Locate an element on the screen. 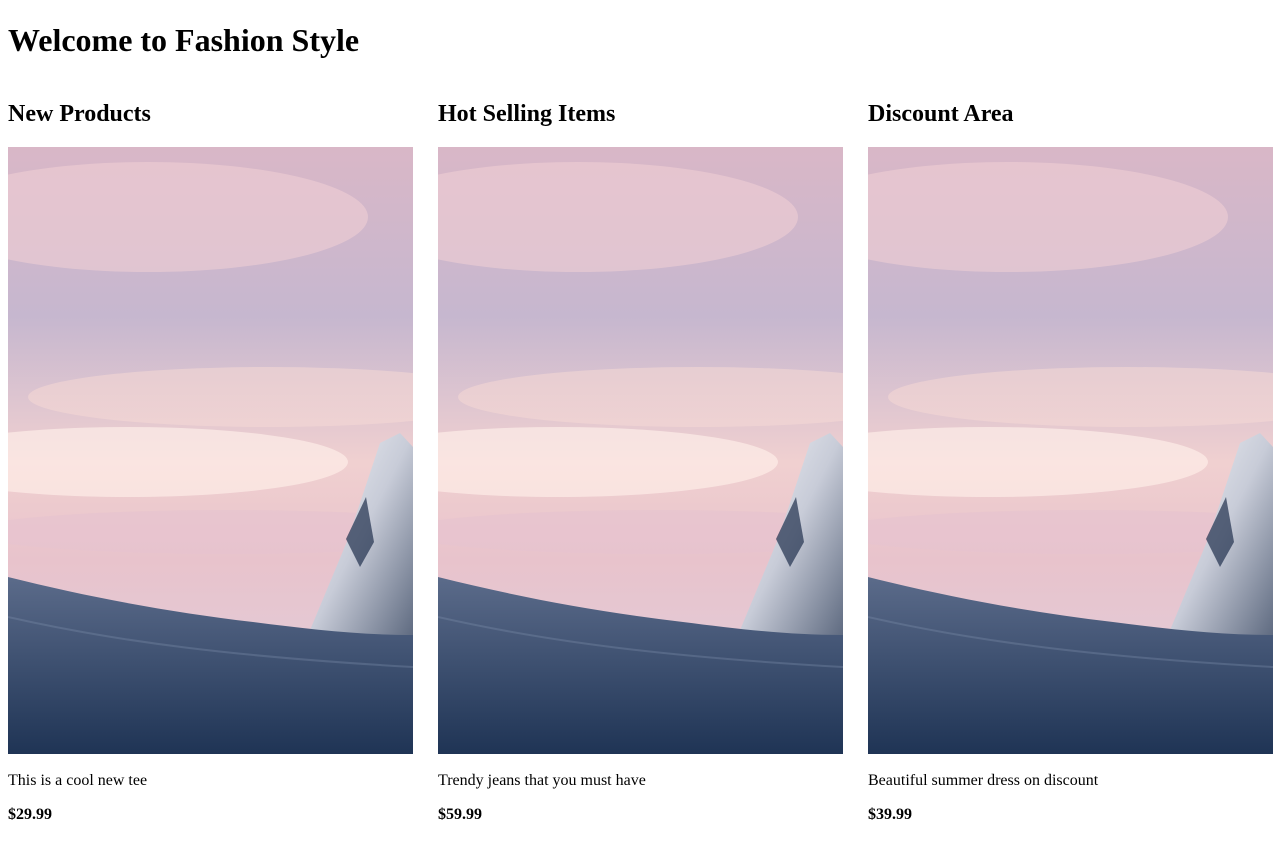  section-title: Hot Selling Items is located at coordinates (527, 114).